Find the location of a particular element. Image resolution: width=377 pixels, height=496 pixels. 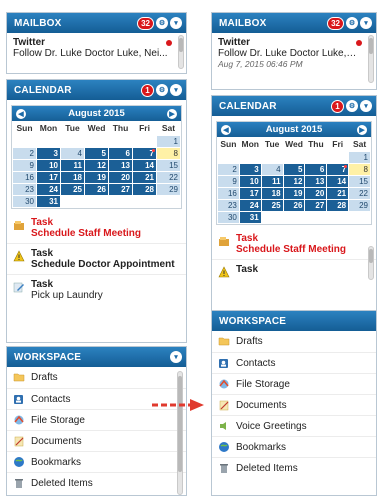

workspace-header: WORKSPACE is located at coordinates (294, 321).